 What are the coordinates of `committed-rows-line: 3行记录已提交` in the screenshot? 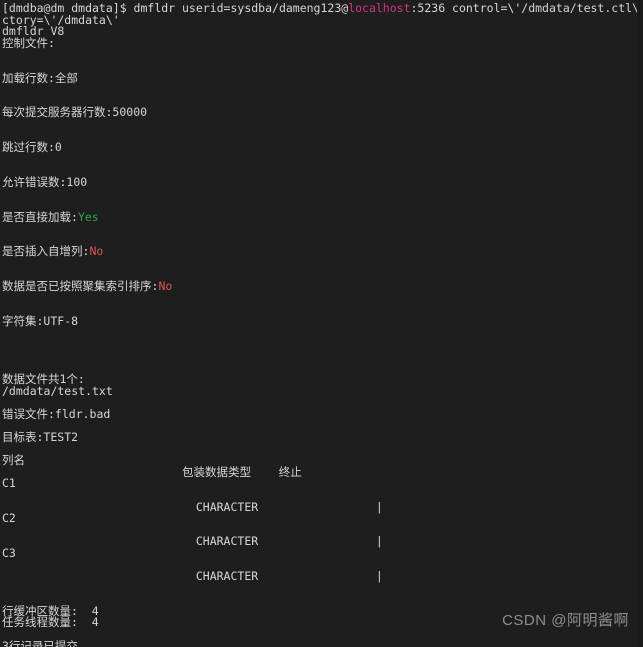 It's located at (40, 642).